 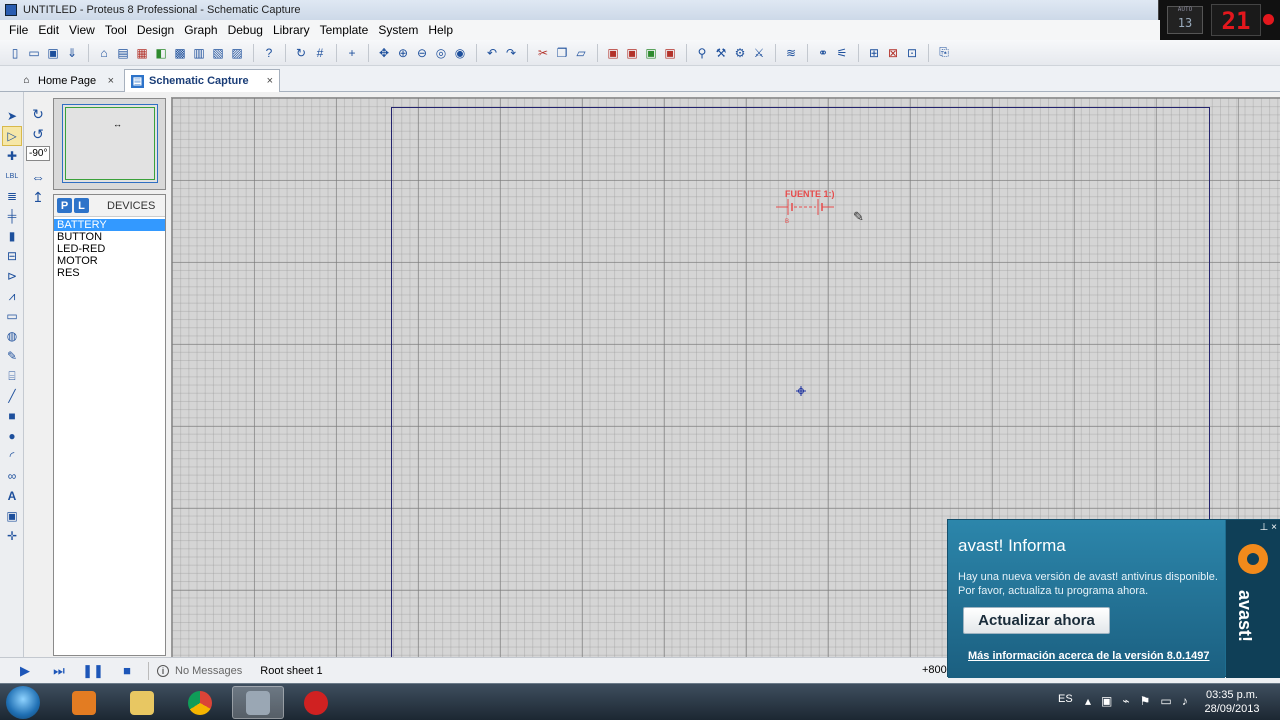 What do you see at coordinates (109, 273) in the screenshot?
I see `list-item: RES` at bounding box center [109, 273].